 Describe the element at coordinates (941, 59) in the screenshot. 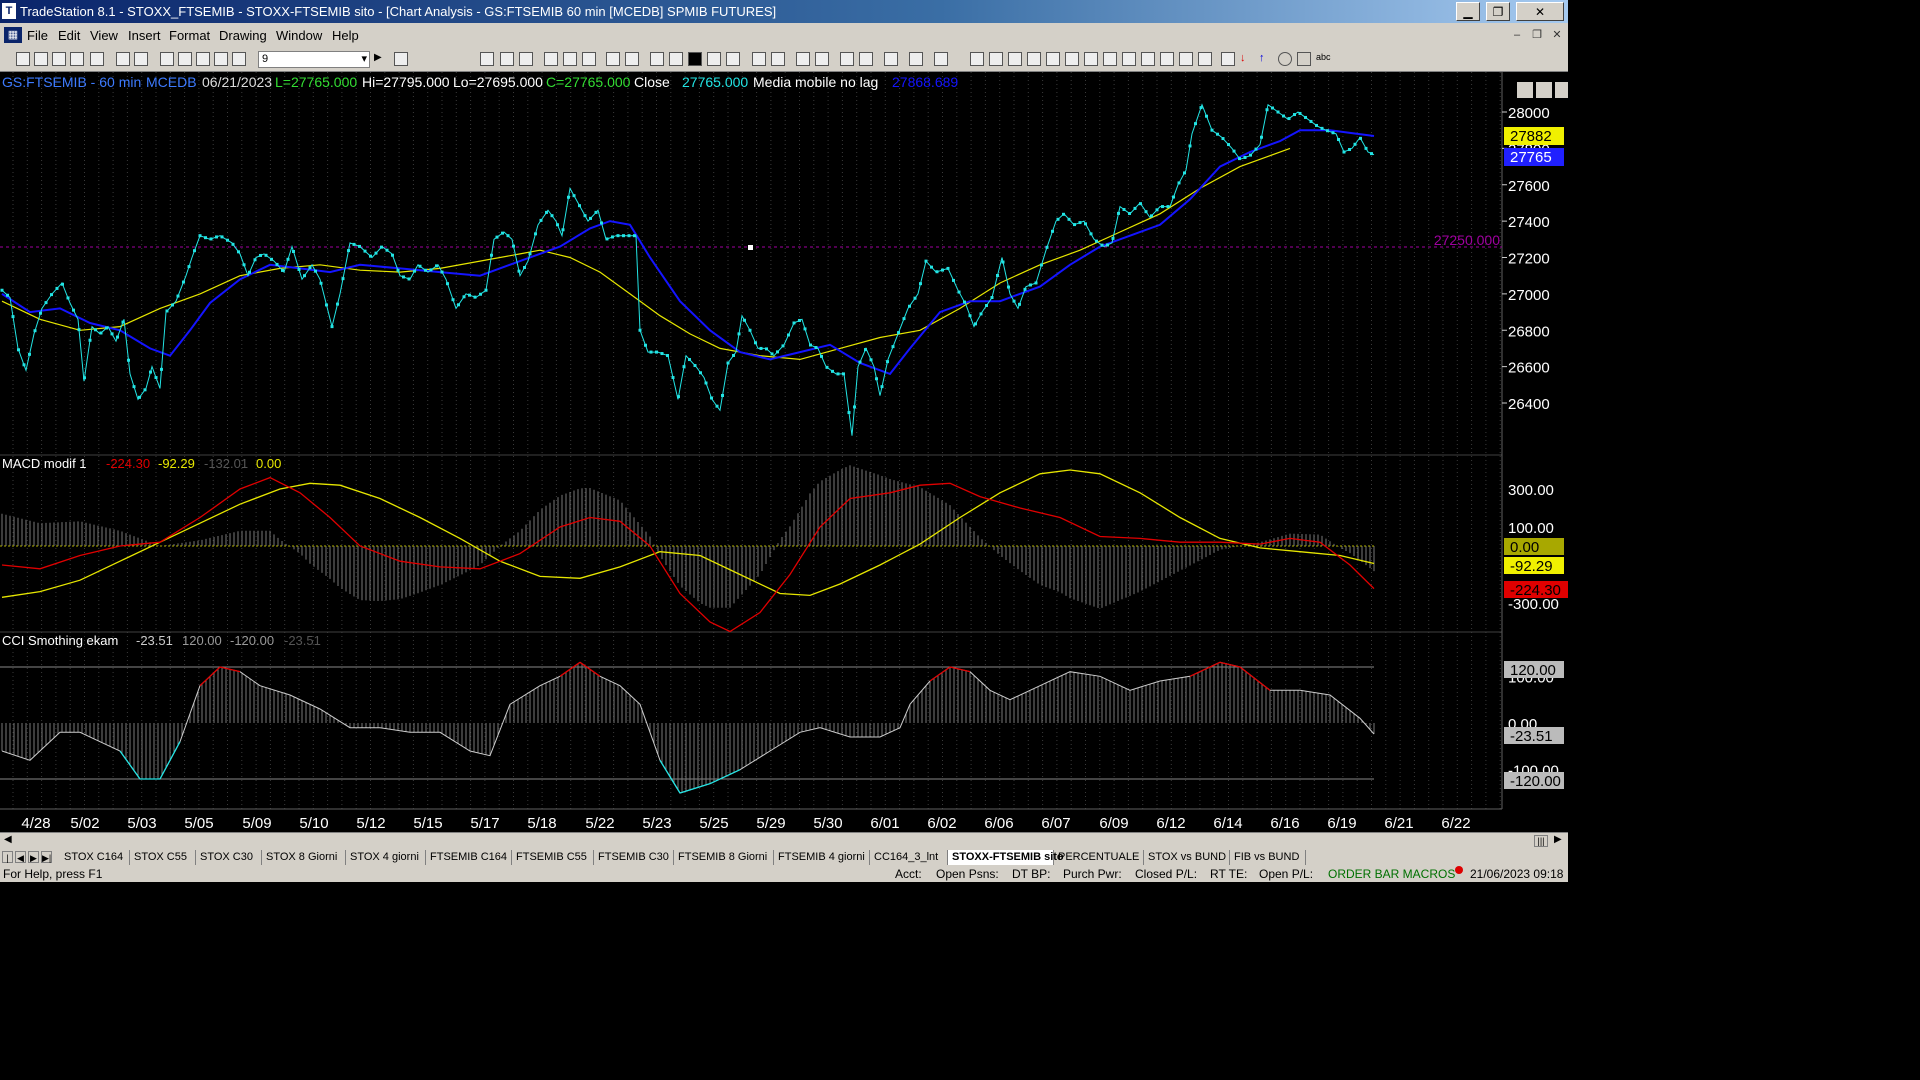

I see `grid-icon` at that location.